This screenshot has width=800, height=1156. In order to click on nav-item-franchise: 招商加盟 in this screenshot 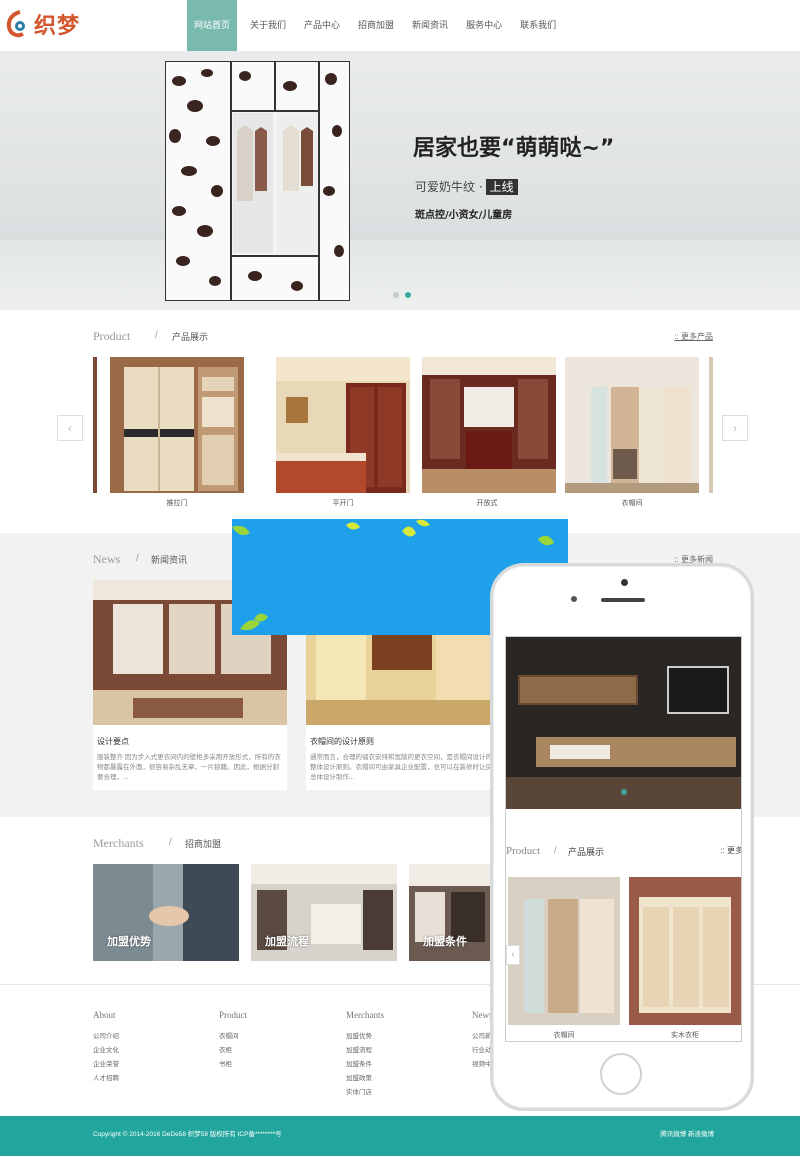, I will do `click(376, 25)`.